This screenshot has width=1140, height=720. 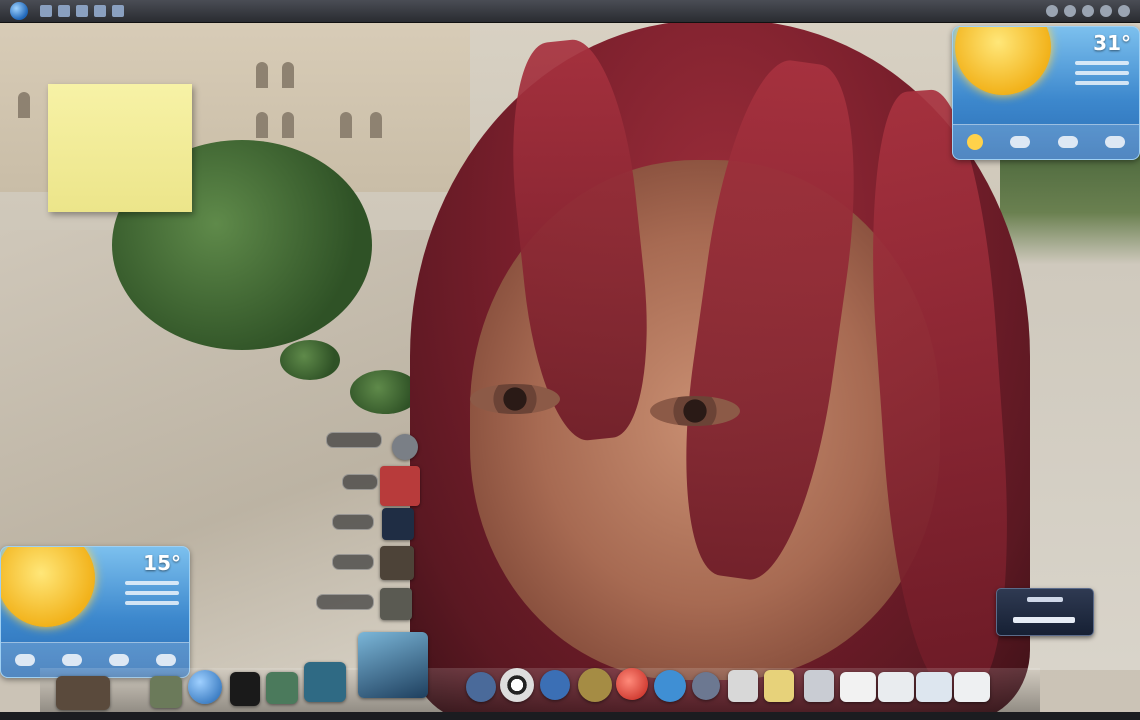 What do you see at coordinates (162, 563) in the screenshot?
I see `weather-temperature: 15°` at bounding box center [162, 563].